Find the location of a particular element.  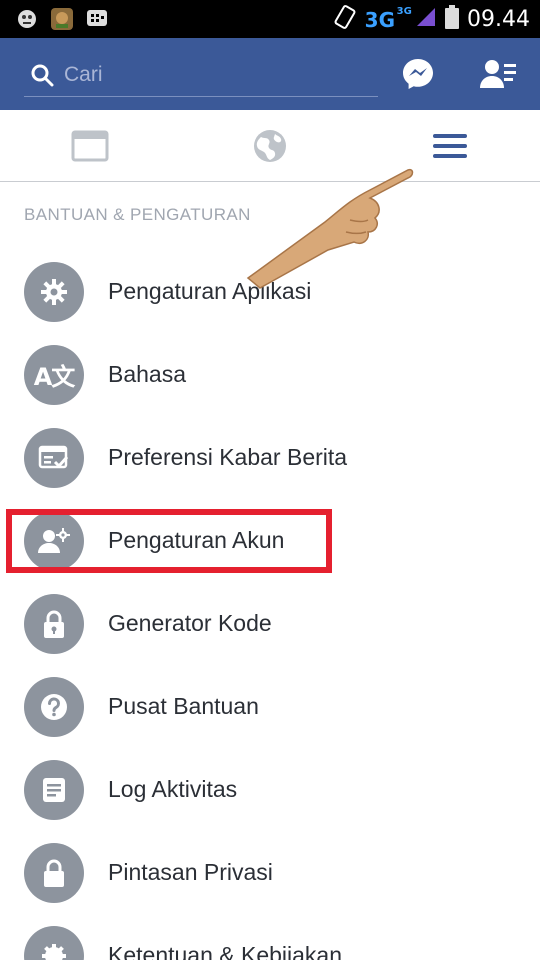

menu-item-code-generator: Generator Kode is located at coordinates (270, 623).